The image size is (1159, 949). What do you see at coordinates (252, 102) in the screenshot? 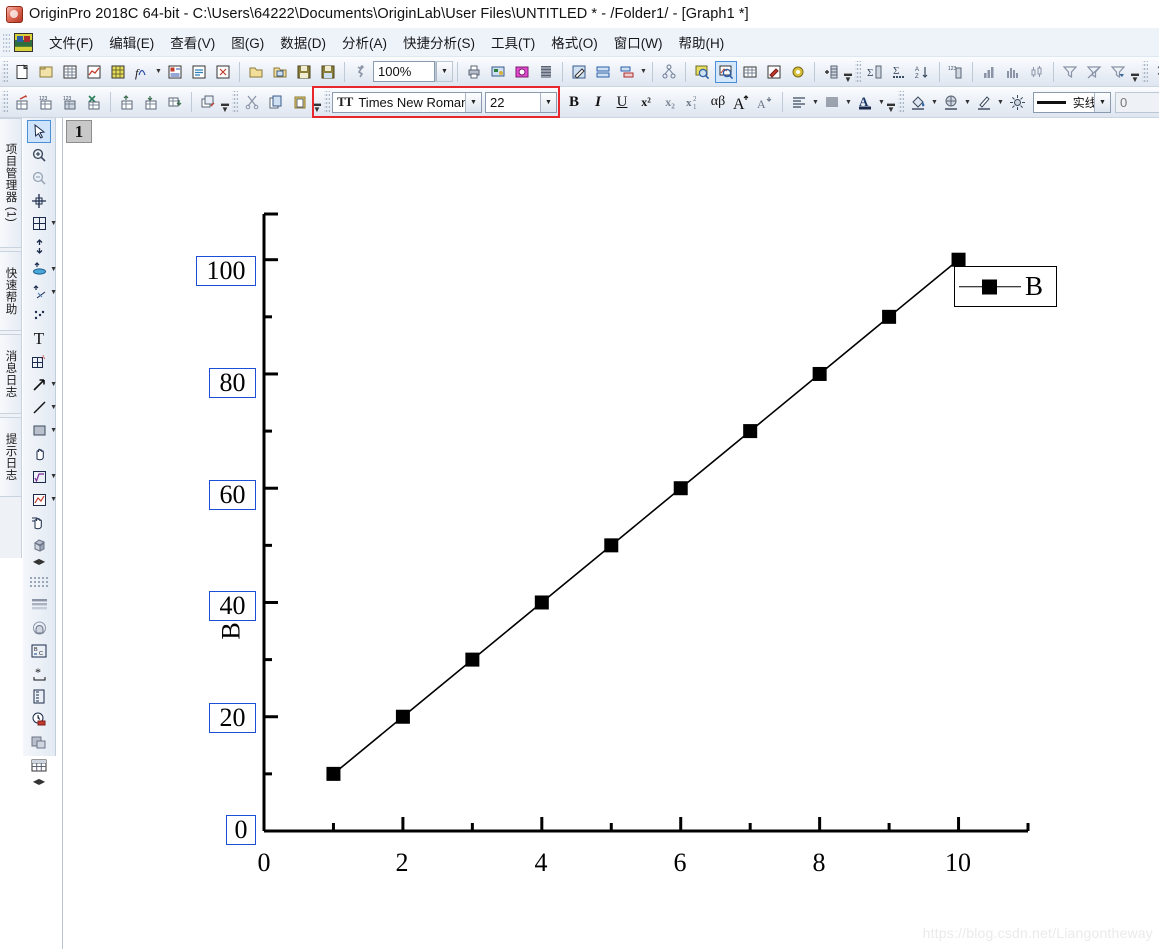
I see `cut-icon` at bounding box center [252, 102].